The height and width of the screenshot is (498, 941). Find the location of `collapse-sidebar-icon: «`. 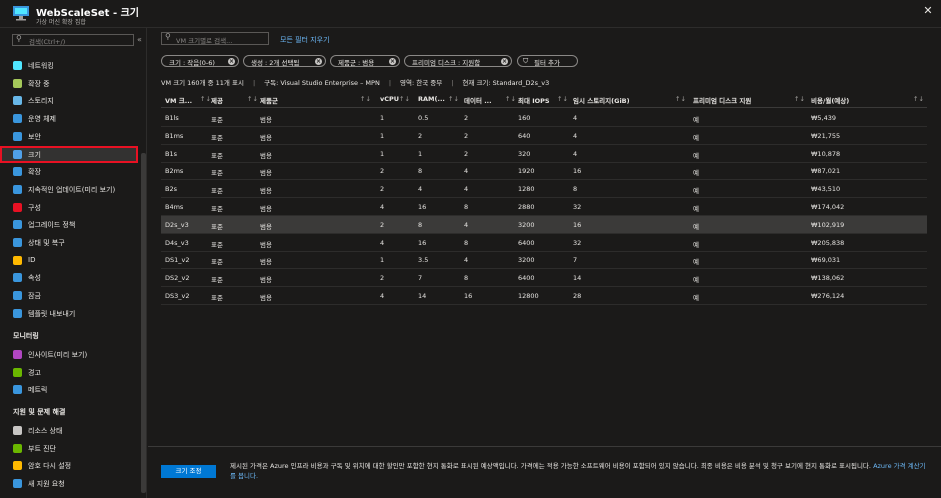

collapse-sidebar-icon: « is located at coordinates (139, 39).